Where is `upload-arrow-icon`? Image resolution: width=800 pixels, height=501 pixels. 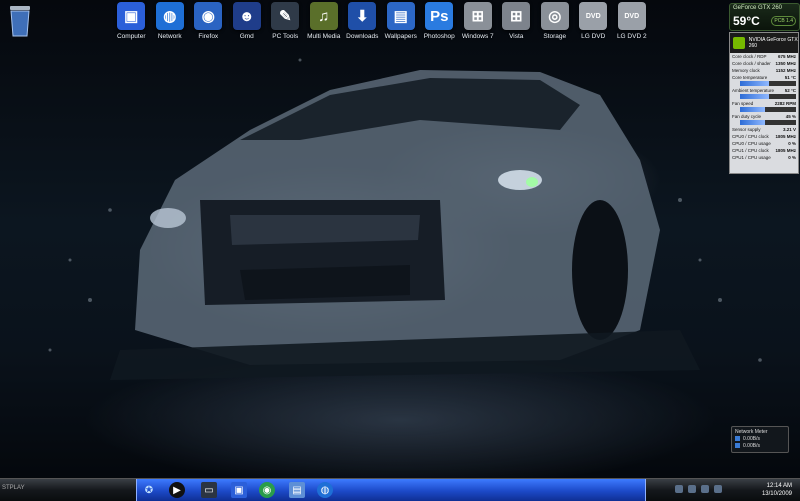 upload-arrow-icon is located at coordinates (737, 445).